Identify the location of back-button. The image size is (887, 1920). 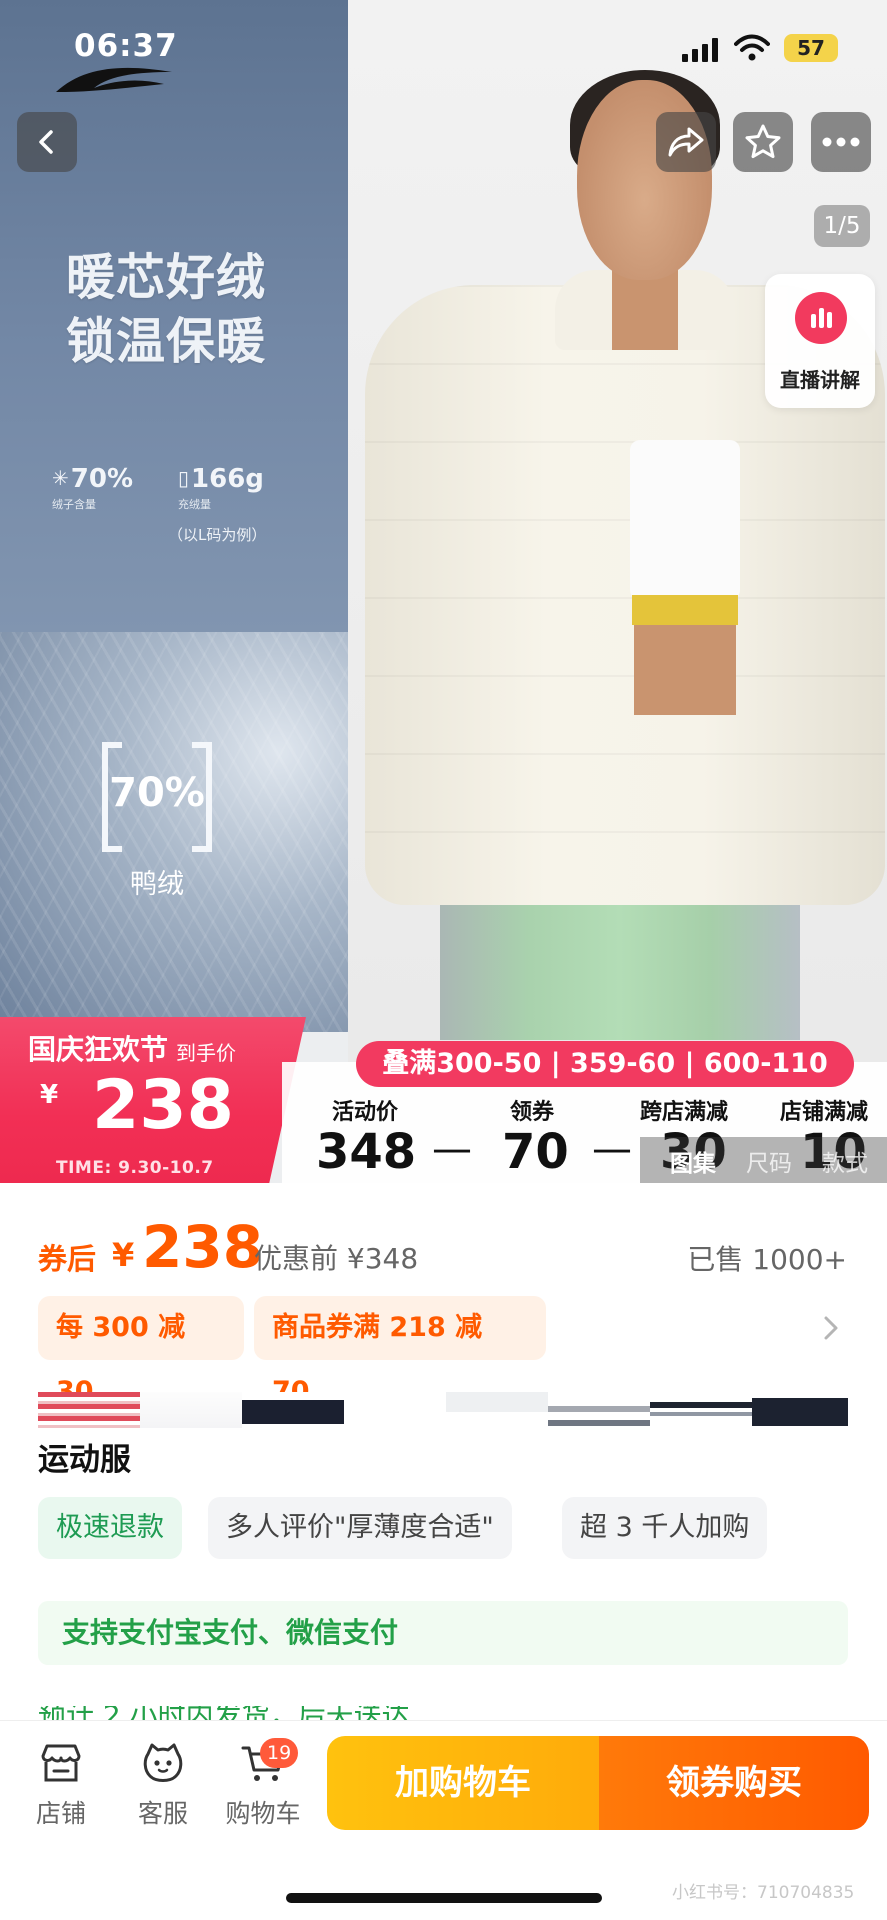
(47, 142).